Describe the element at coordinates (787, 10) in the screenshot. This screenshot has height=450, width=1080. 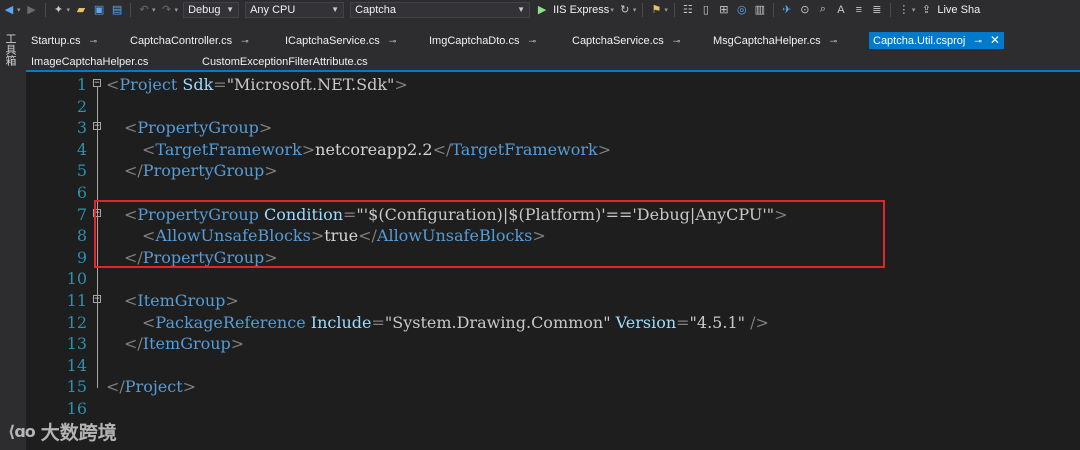
I see `navigate-icon: ✈` at that location.